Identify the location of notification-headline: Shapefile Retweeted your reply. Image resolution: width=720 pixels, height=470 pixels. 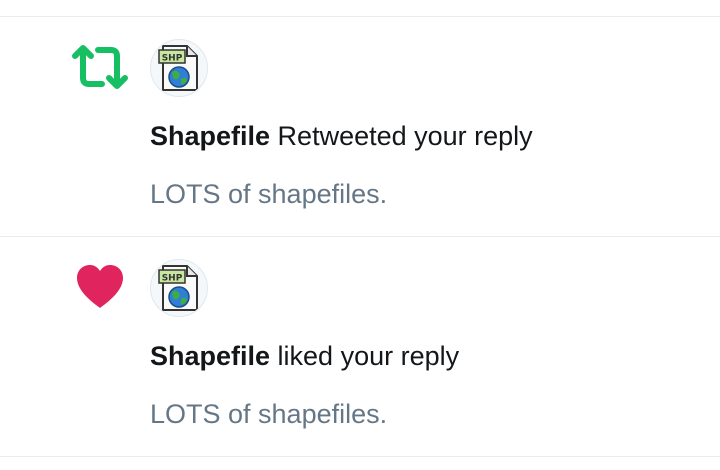
(341, 136).